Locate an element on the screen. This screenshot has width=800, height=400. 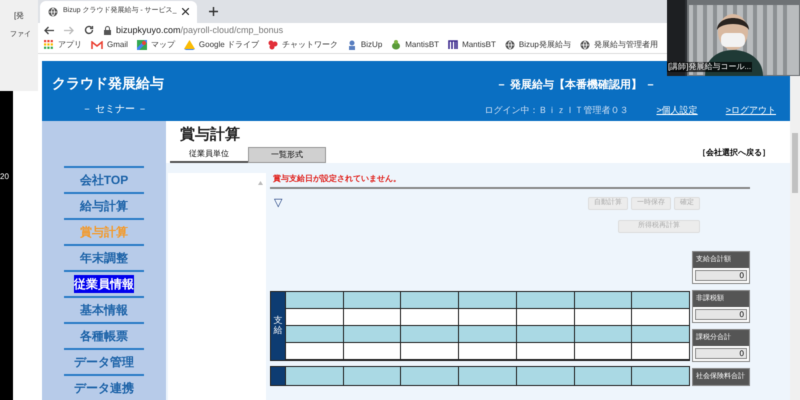
nav-link: 給与計算 is located at coordinates (104, 206).